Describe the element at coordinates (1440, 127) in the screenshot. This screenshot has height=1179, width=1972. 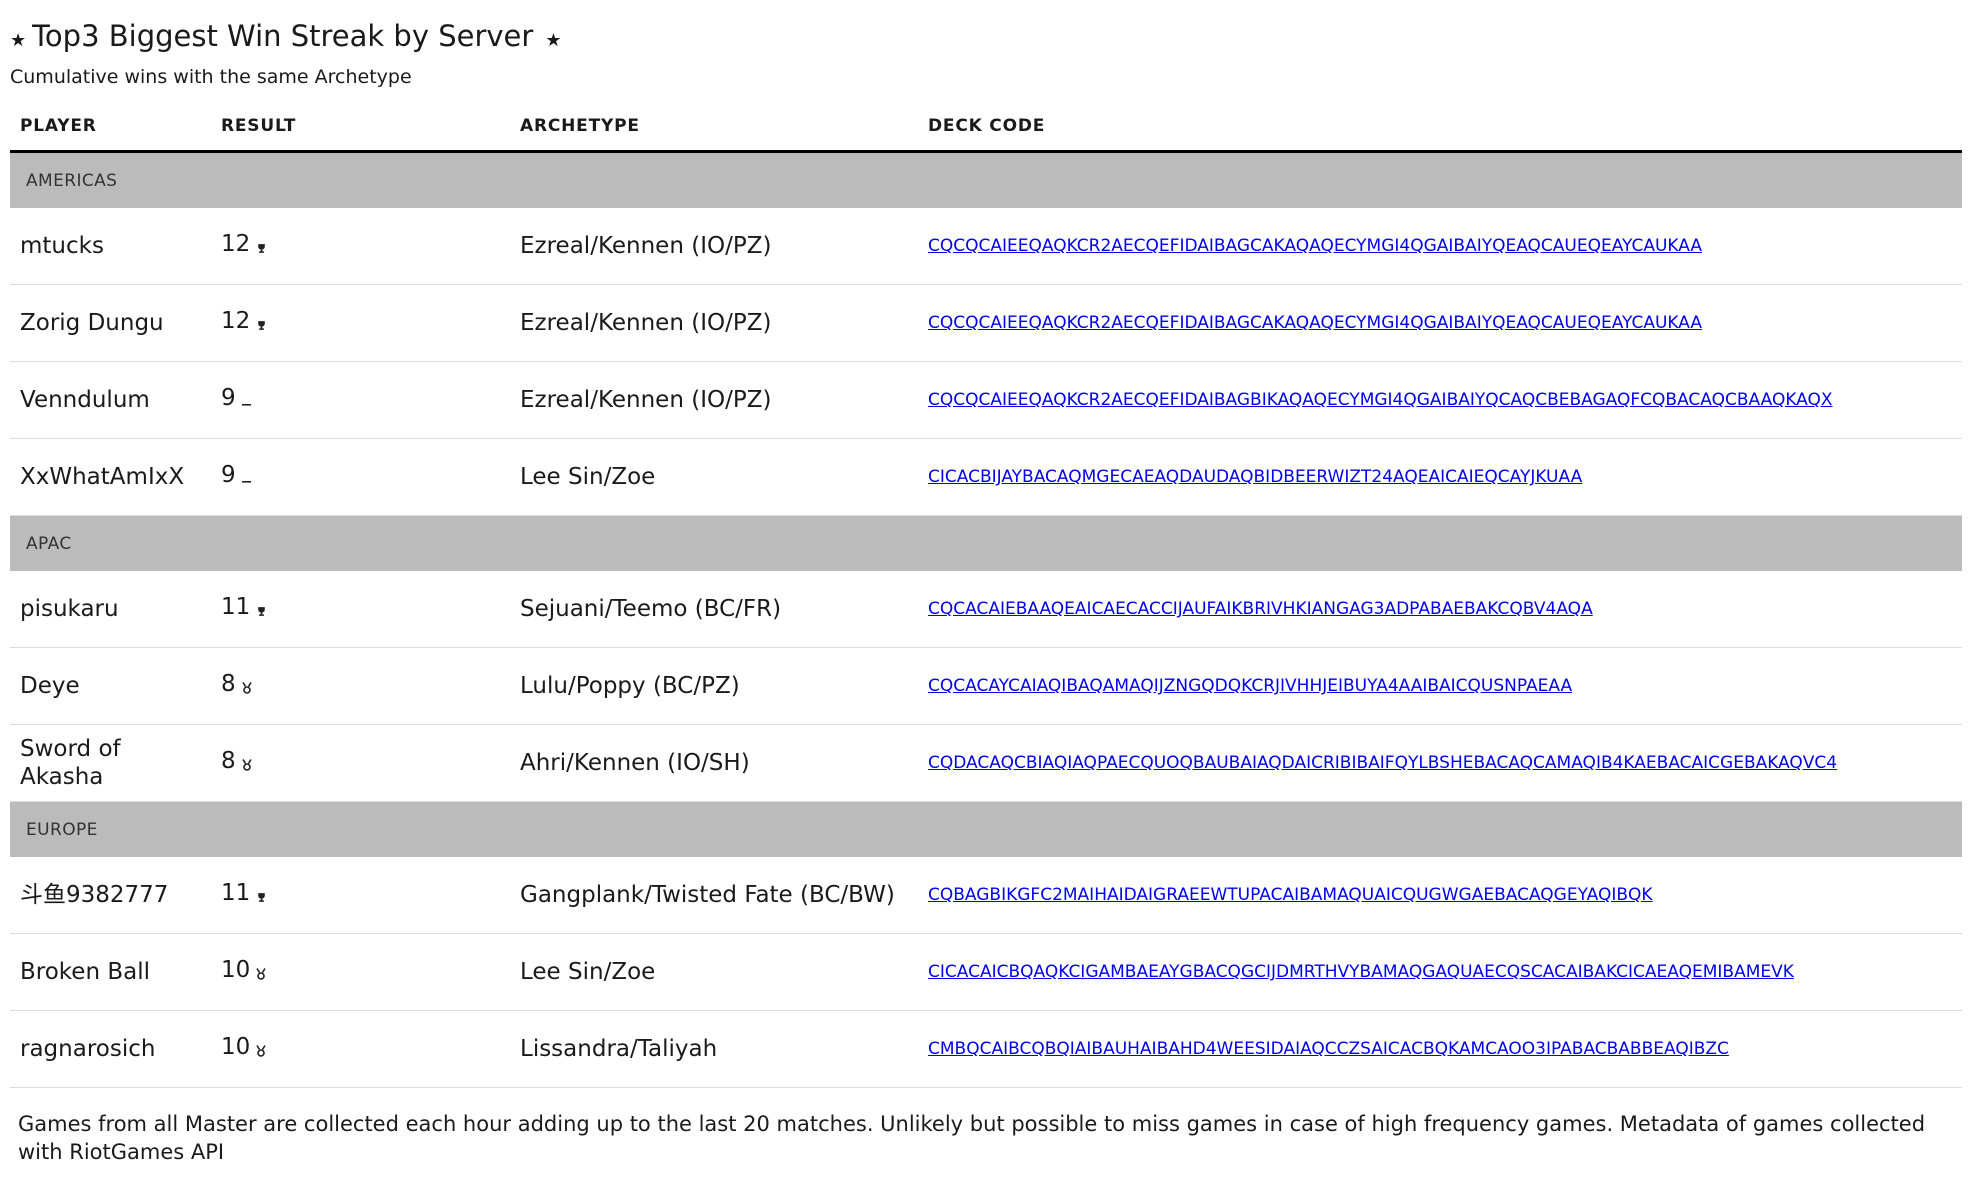
I see `column-header-deck-code: DECK CODE` at that location.